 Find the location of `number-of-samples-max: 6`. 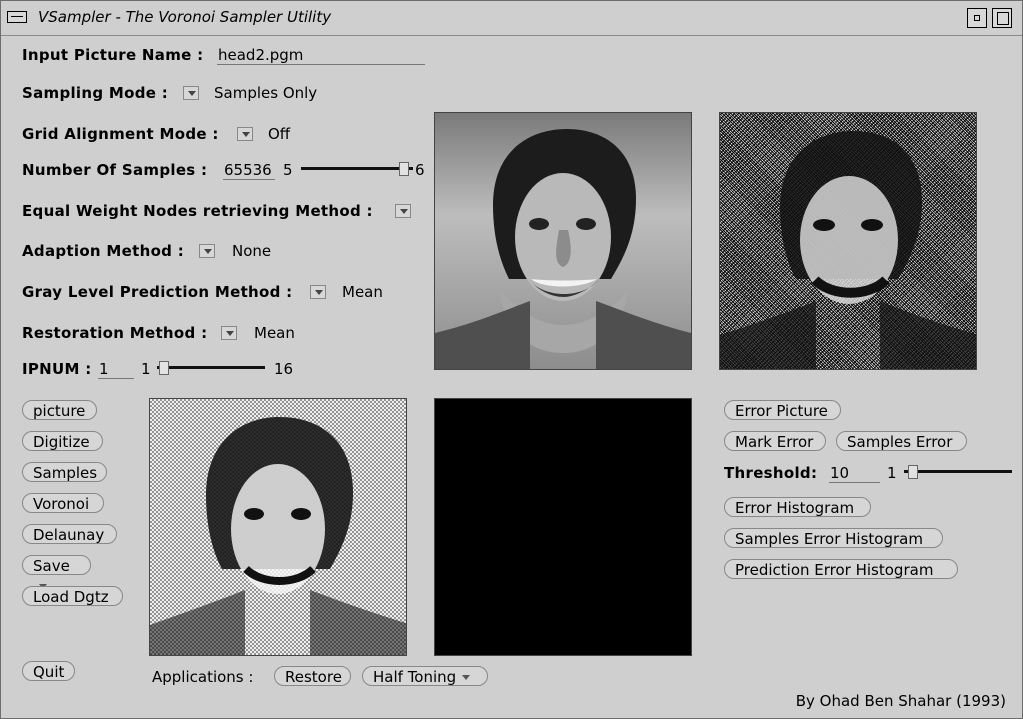

number-of-samples-max: 6 is located at coordinates (420, 170).